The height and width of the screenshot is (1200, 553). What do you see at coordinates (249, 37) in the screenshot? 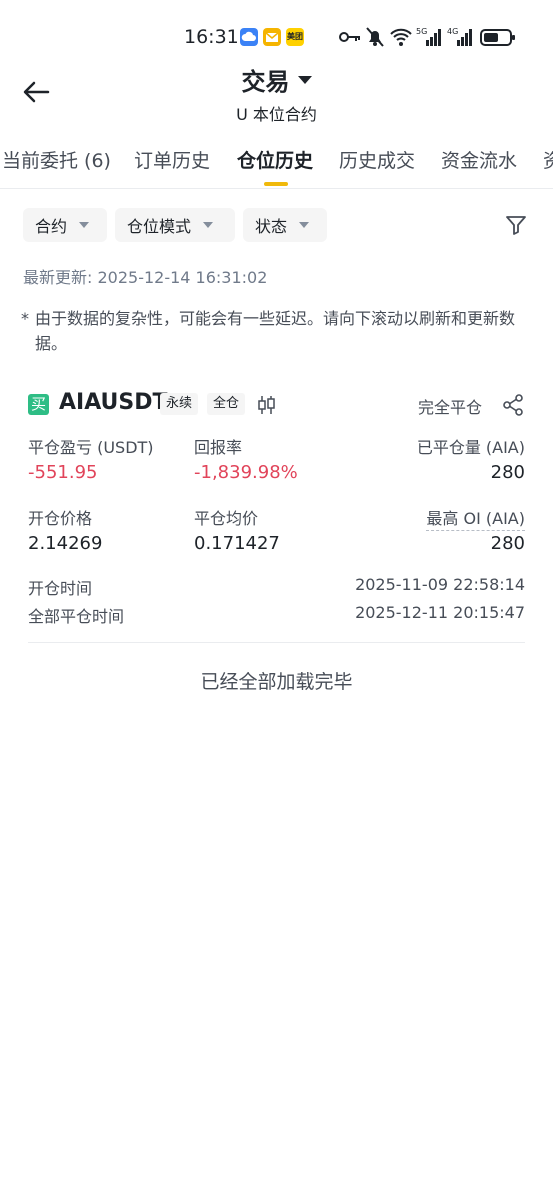
I see `cloud-app-icon` at bounding box center [249, 37].